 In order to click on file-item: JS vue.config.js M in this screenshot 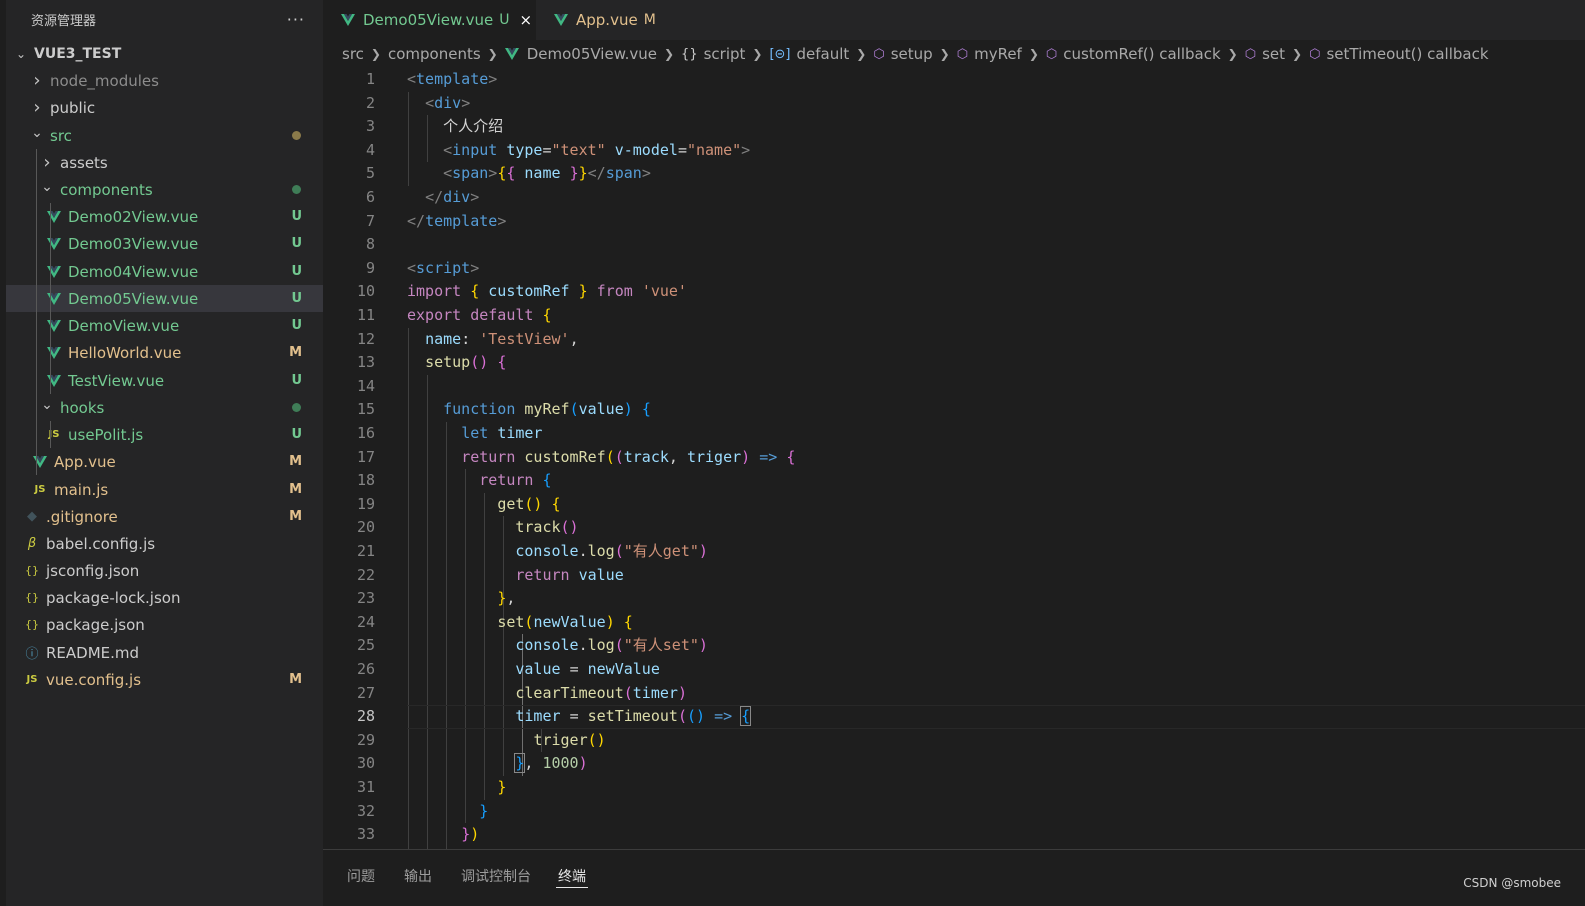, I will do `click(164, 679)`.